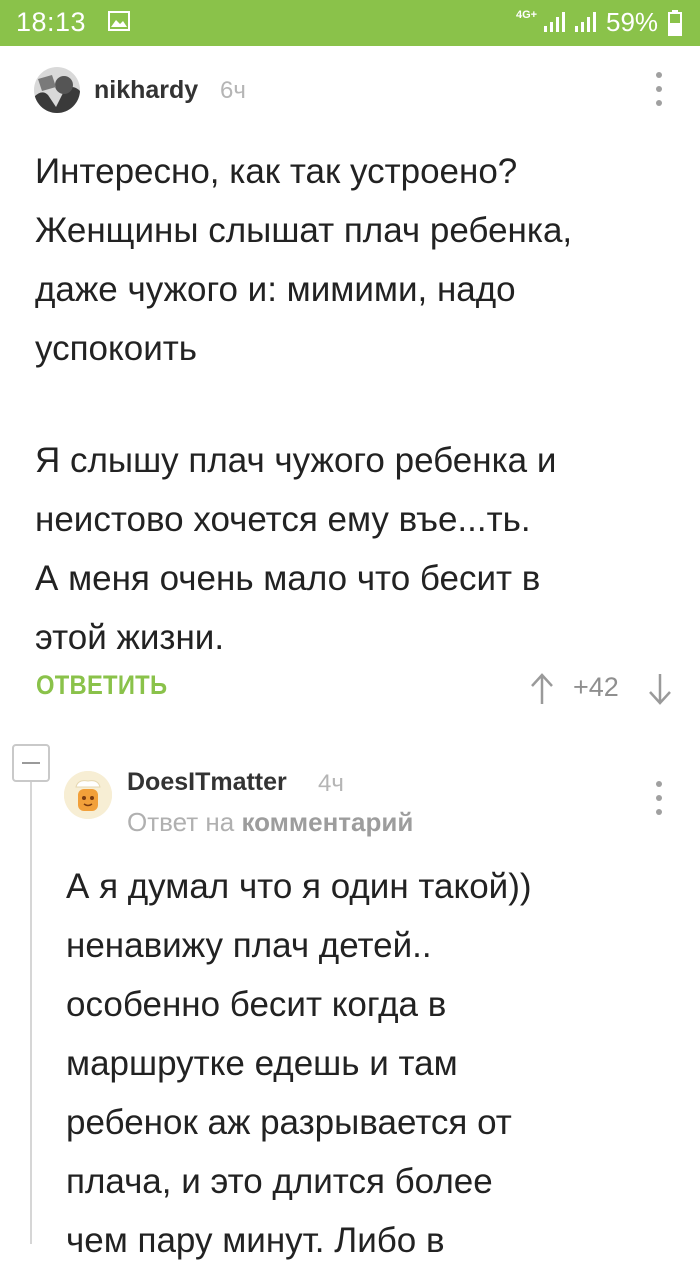  Describe the element at coordinates (119, 21) in the screenshot. I see `gallery-icon` at that location.